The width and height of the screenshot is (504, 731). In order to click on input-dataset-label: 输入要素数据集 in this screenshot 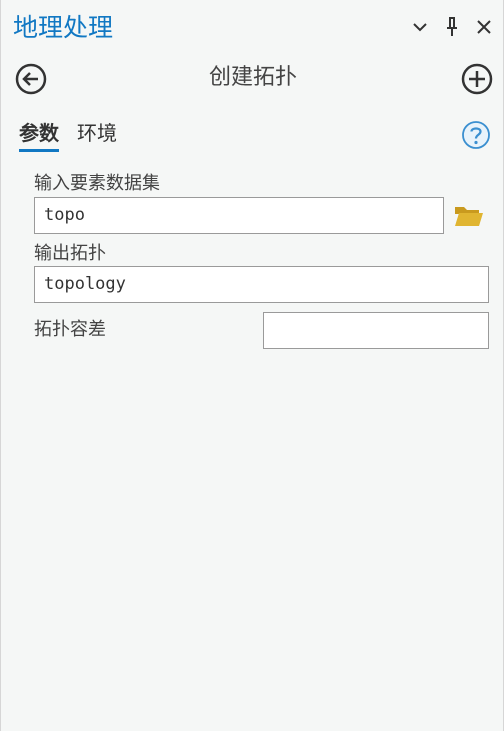, I will do `click(97, 183)`.